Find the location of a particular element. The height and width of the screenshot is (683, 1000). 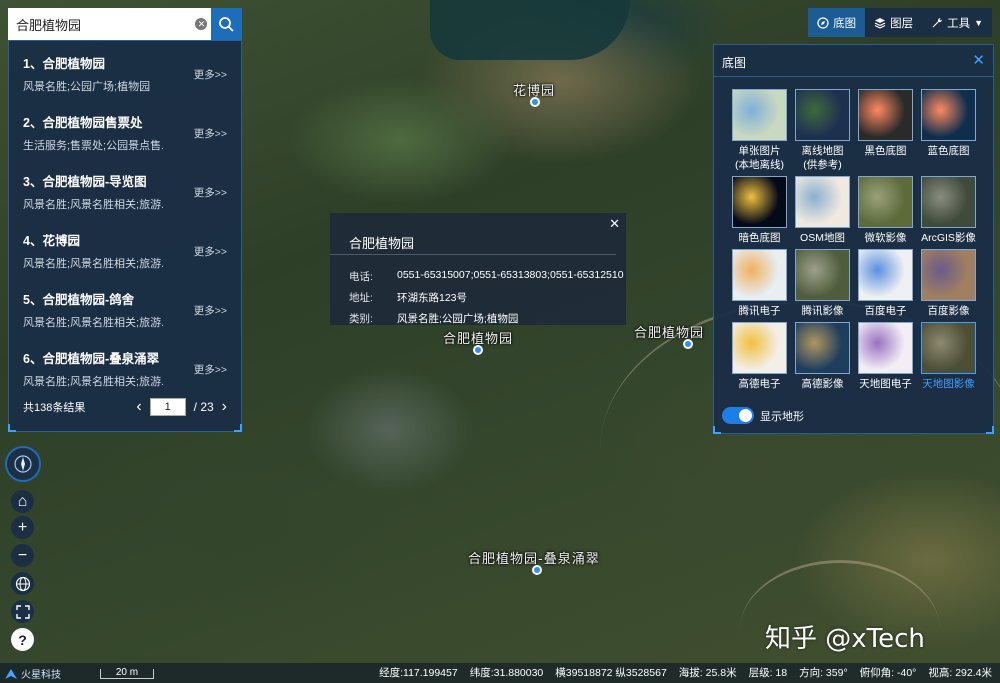

result-item: 4、花博园 风景名胜;风景名胜相关;旅游... 更多>> is located at coordinates (125, 247).